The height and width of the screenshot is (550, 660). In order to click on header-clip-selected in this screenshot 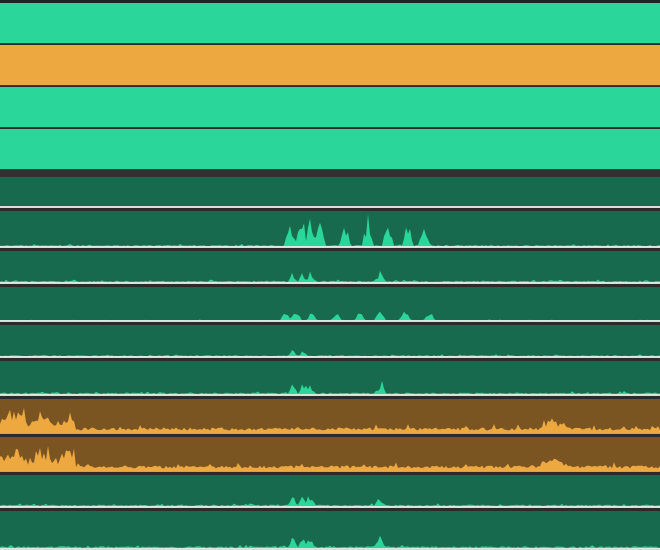, I will do `click(330, 65)`.